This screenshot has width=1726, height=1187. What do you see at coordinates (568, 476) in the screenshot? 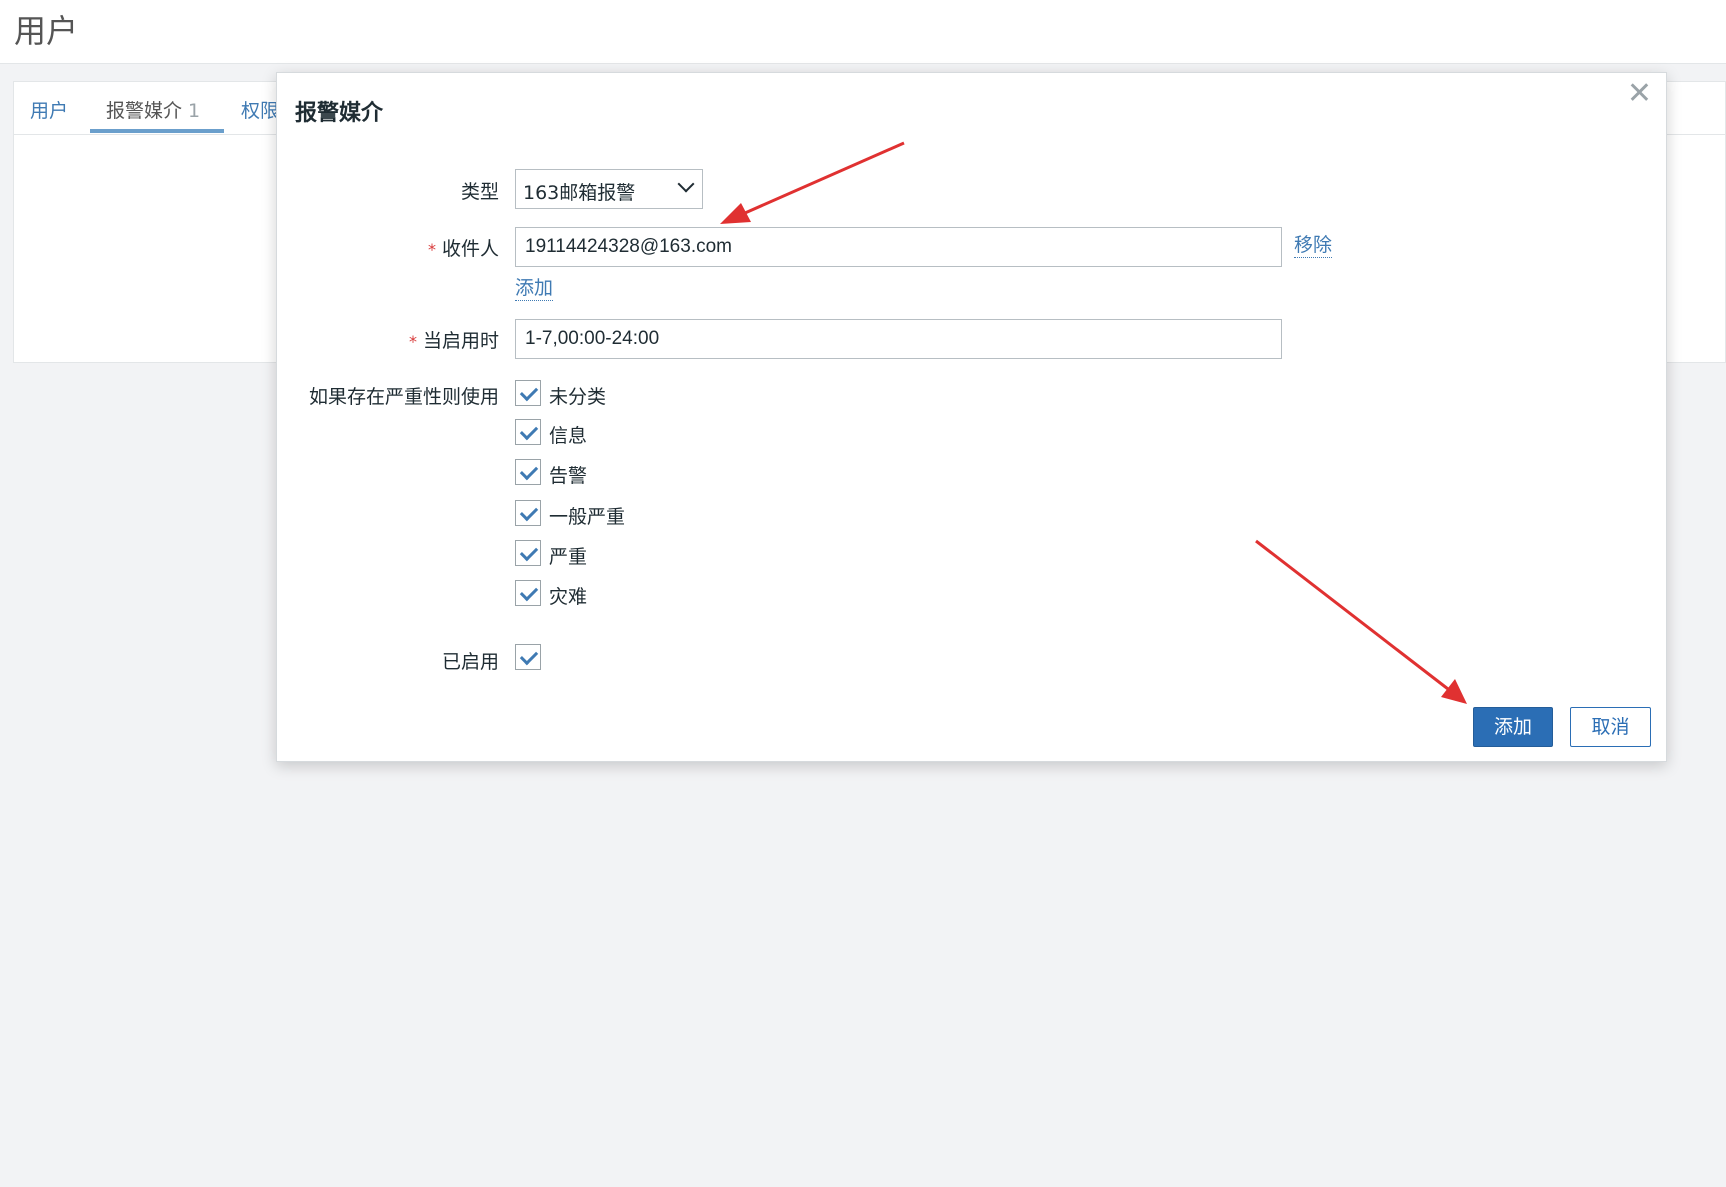
I see `severity-option-label: 告警` at bounding box center [568, 476].